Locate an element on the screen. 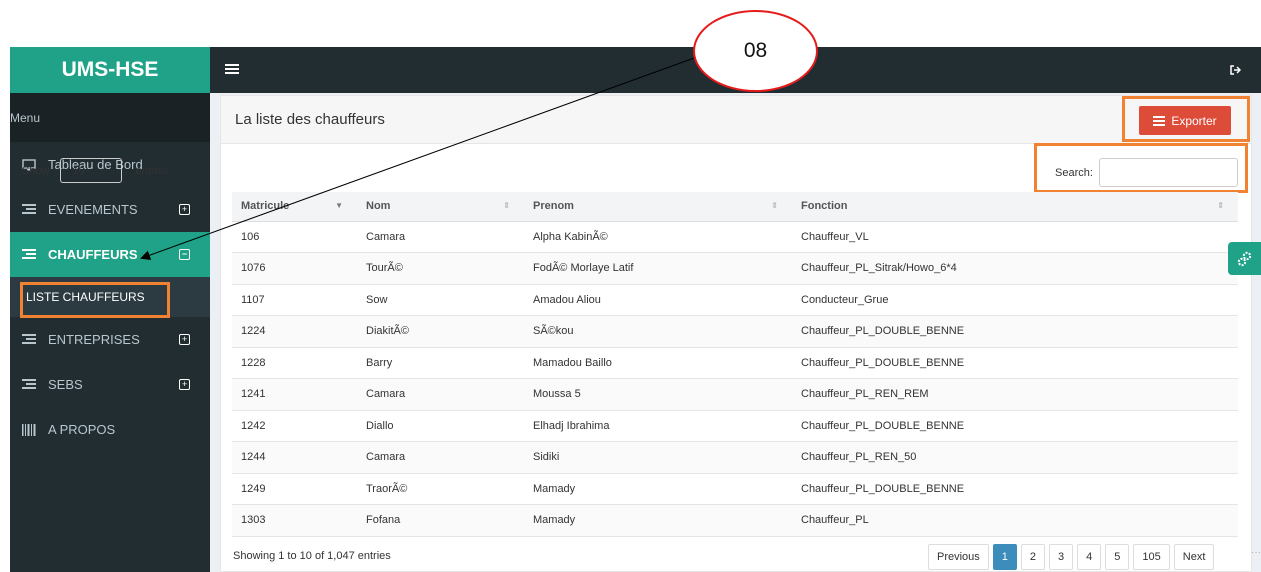 The height and width of the screenshot is (572, 1261). settings-gears-icon is located at coordinates (1244, 258).